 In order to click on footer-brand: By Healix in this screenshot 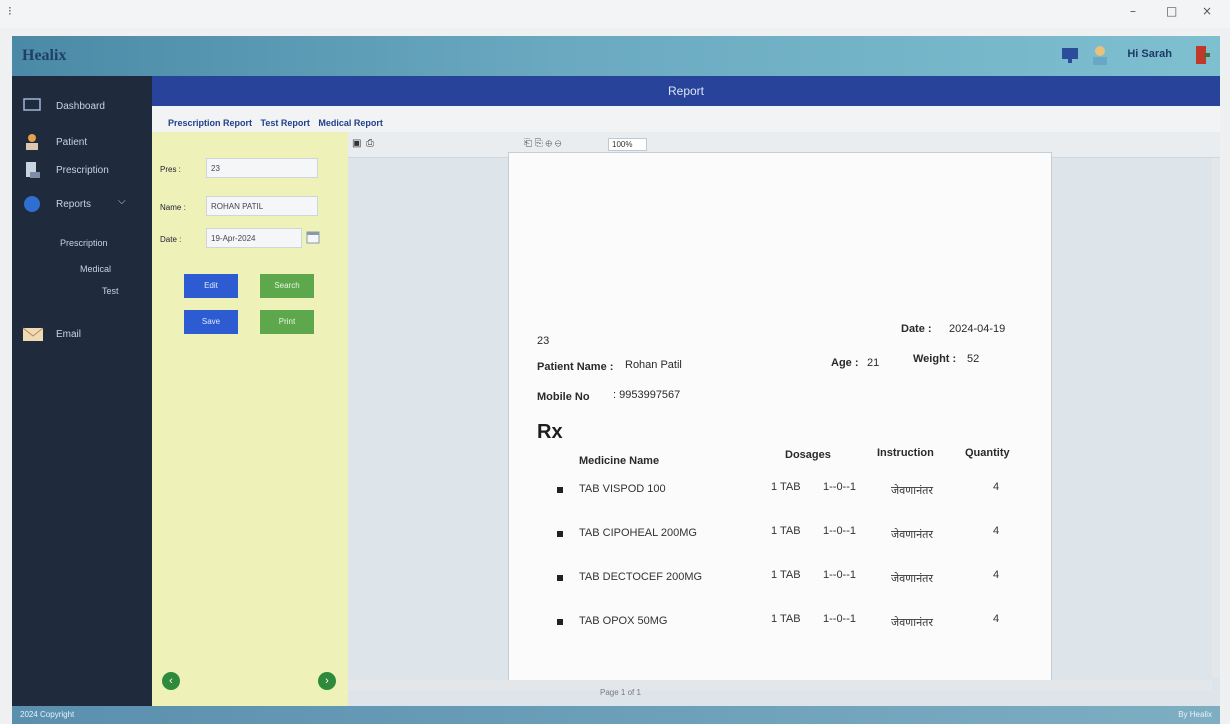, I will do `click(1195, 714)`.